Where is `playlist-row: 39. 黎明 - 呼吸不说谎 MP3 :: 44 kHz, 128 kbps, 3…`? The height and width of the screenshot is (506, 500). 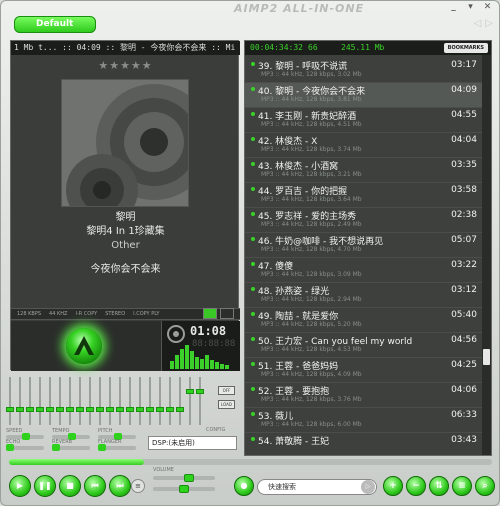 playlist-row: 39. 黎明 - 呼吸不说谎 MP3 :: 44 kHz, 128 kbps, 3… is located at coordinates (364, 70).